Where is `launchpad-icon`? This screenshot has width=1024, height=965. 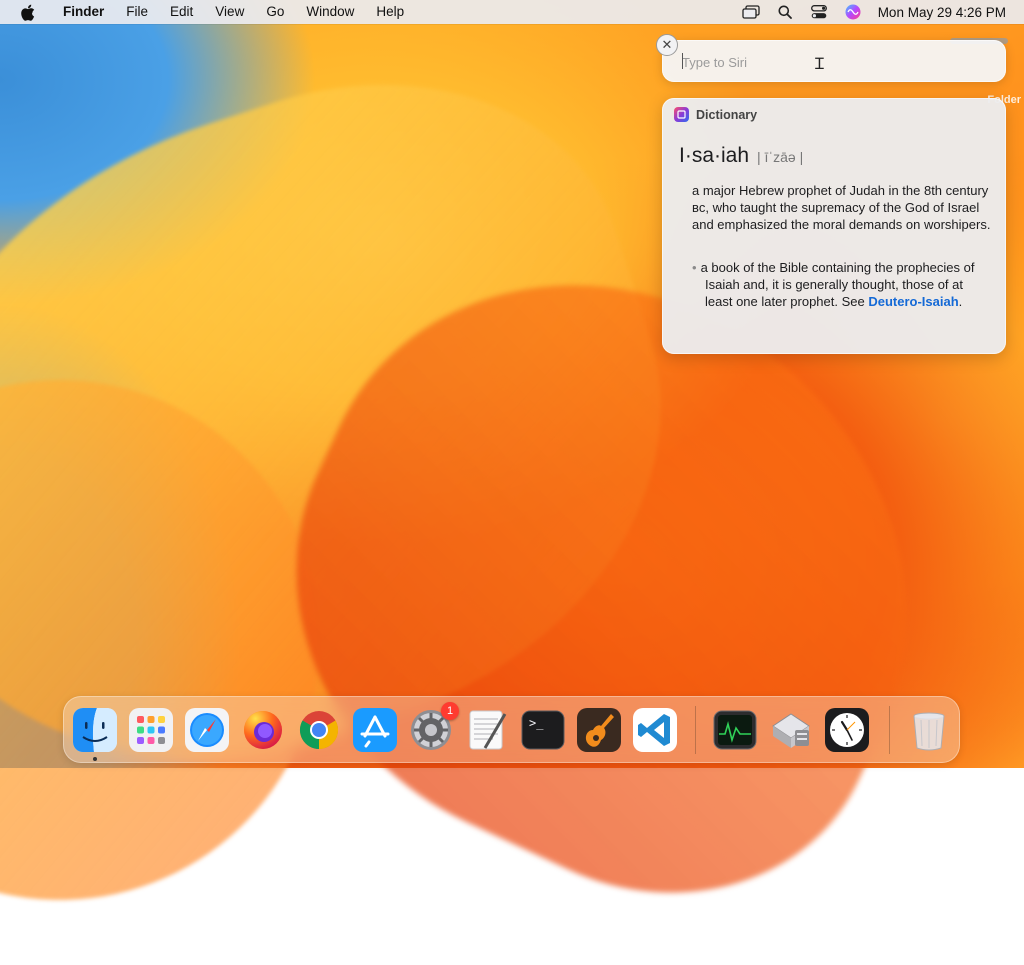 launchpad-icon is located at coordinates (151, 730).